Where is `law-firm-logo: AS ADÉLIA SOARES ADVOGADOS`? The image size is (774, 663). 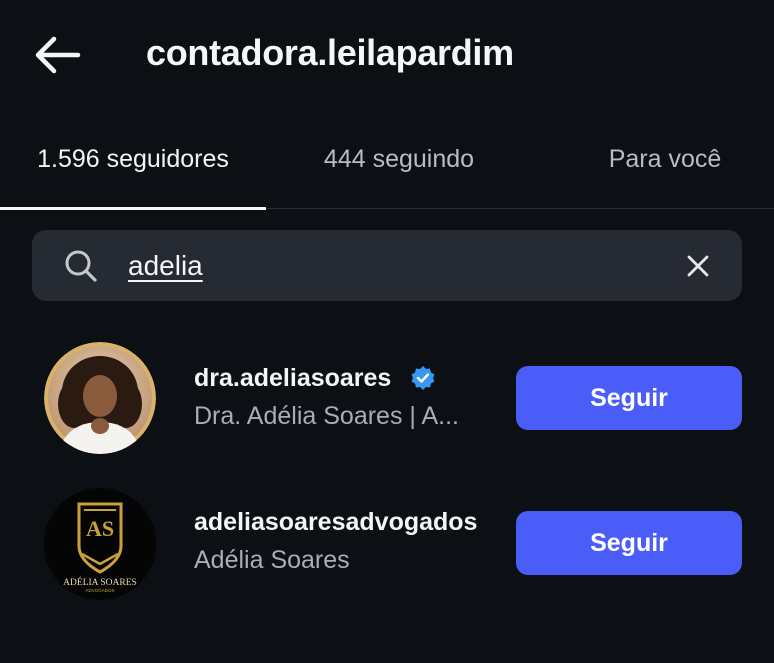
law-firm-logo: AS ADÉLIA SOARES ADVOGADOS is located at coordinates (100, 544).